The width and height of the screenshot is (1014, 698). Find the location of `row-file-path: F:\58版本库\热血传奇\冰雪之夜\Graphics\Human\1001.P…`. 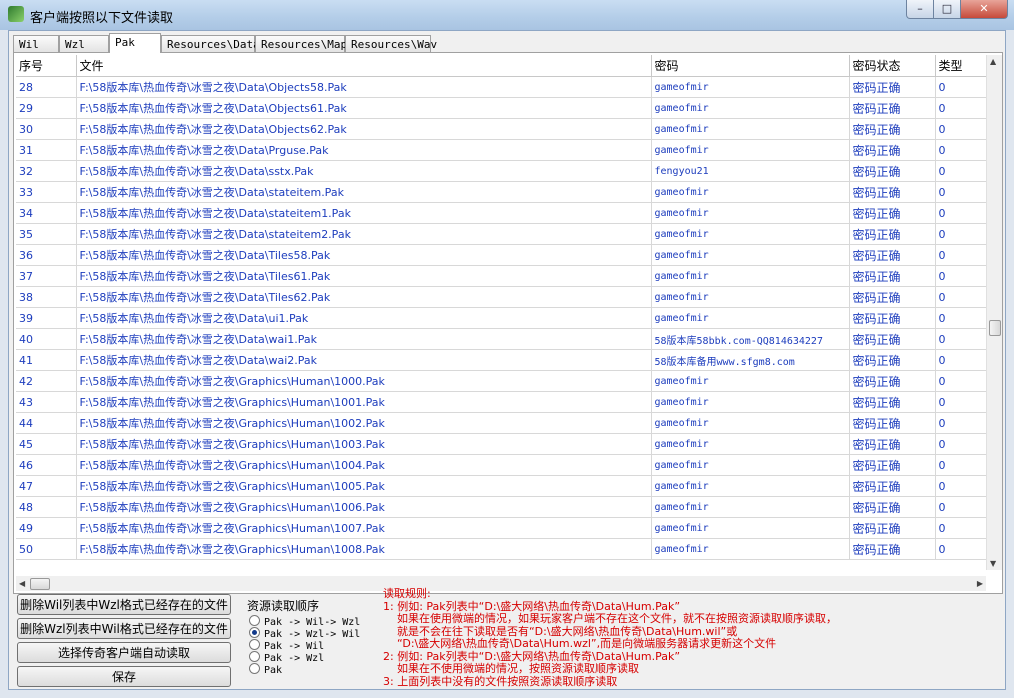

row-file-path: F:\58版本库\热血传奇\冰雪之夜\Graphics\Human\1001.P… is located at coordinates (364, 402).